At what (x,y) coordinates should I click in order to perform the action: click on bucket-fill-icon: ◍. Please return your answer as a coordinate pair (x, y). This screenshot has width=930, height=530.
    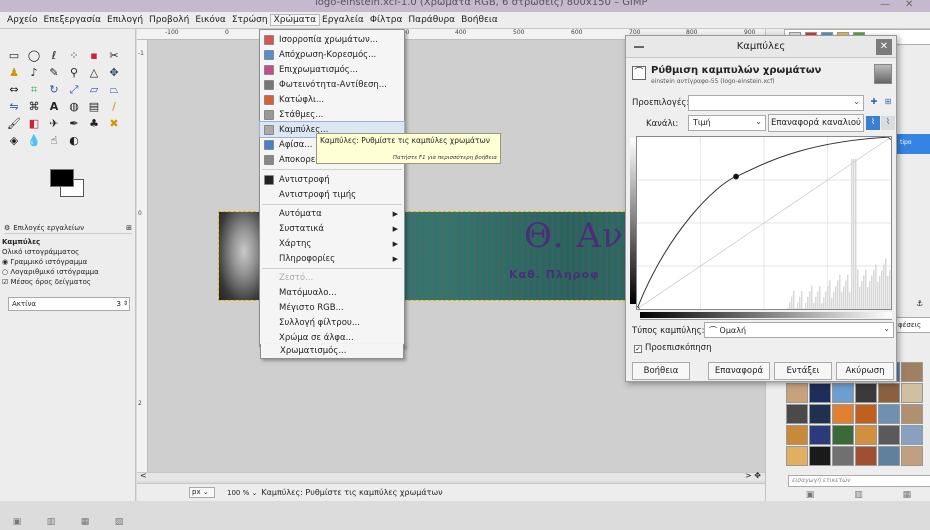
    Looking at the image, I should click on (74, 106).